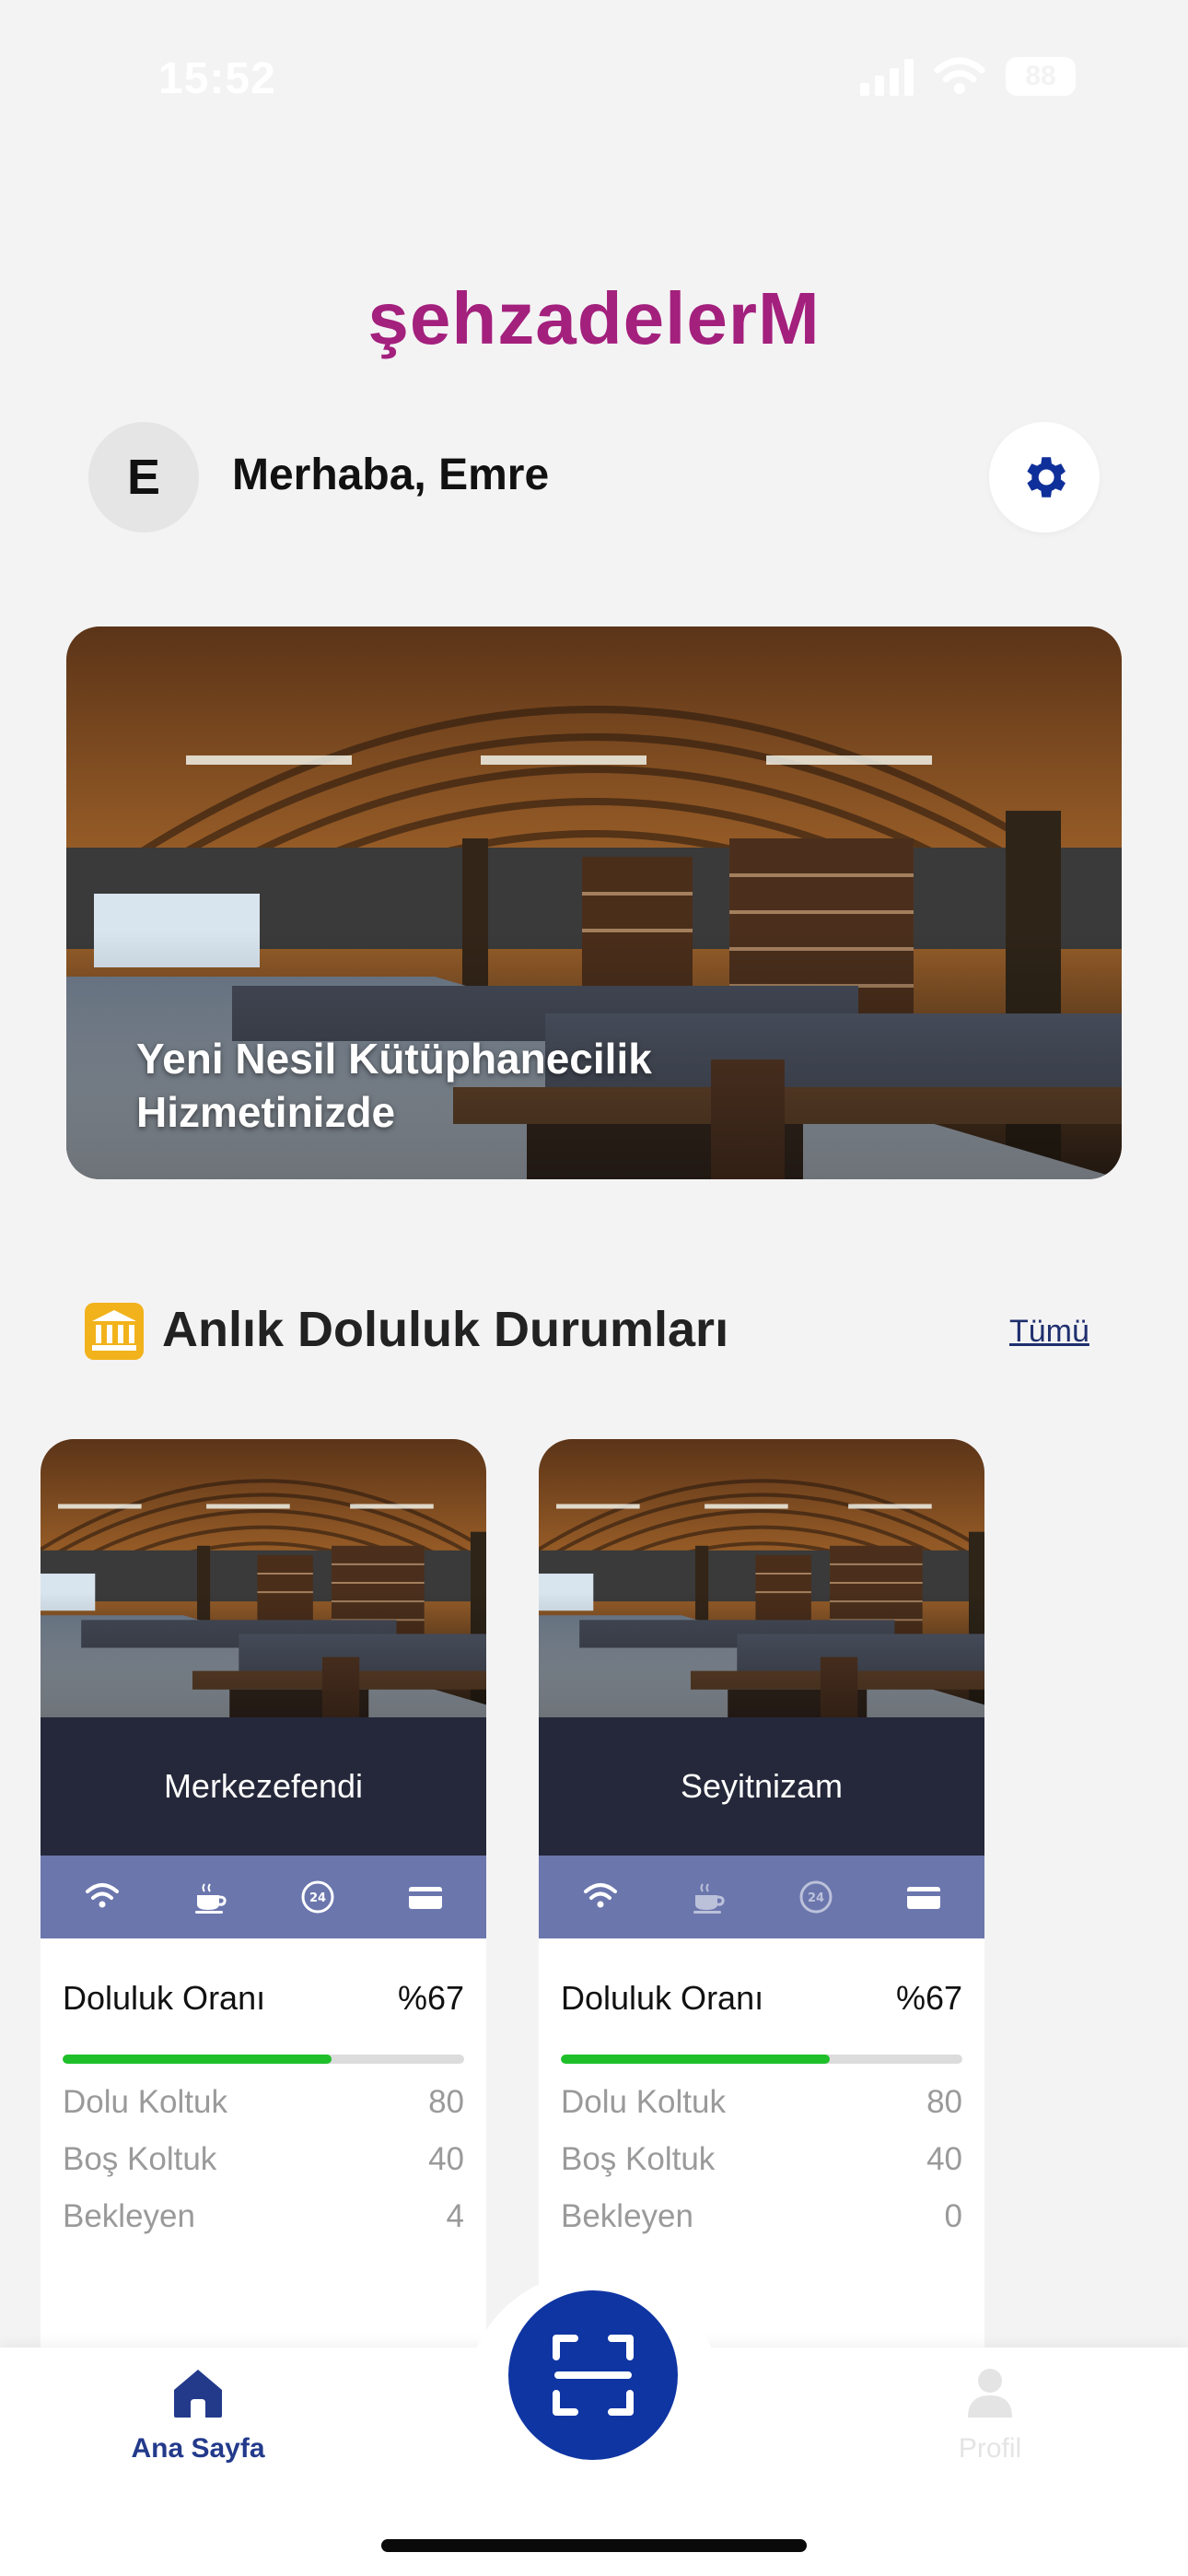  I want to click on qr-scan-icon, so click(593, 2375).